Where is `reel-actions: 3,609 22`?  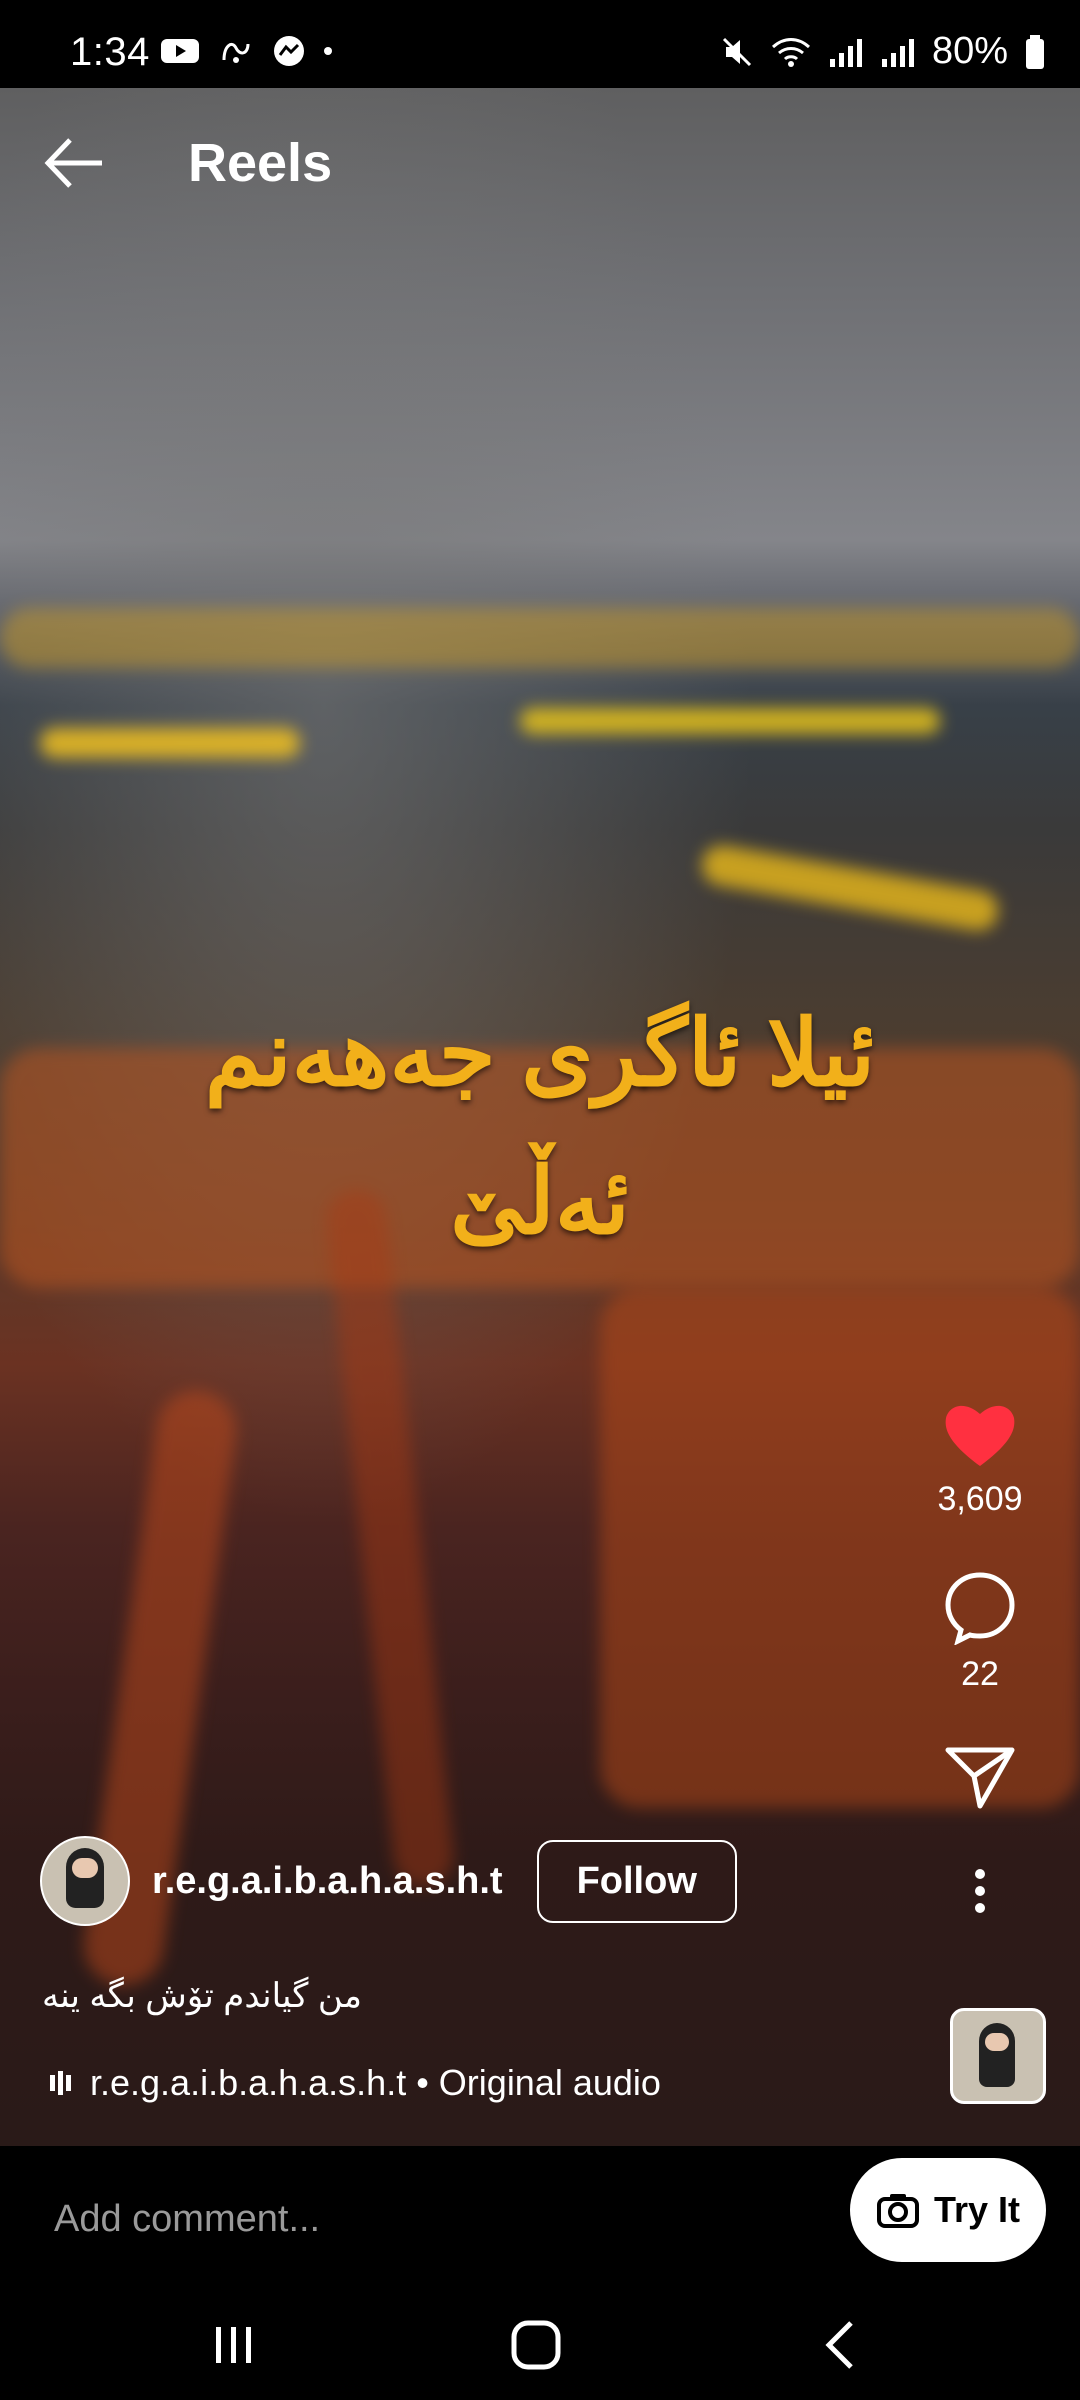
reel-actions: 3,609 22 is located at coordinates (980, 1658).